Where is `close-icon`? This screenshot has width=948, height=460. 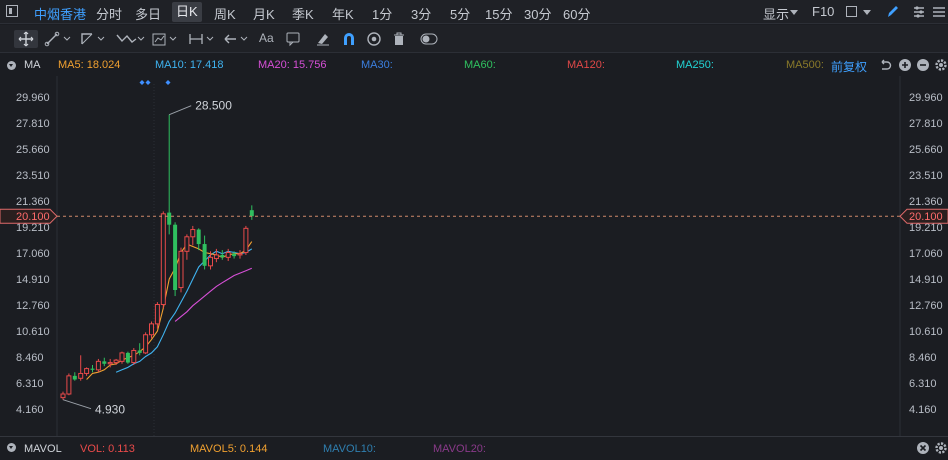 close-icon is located at coordinates (923, 450).